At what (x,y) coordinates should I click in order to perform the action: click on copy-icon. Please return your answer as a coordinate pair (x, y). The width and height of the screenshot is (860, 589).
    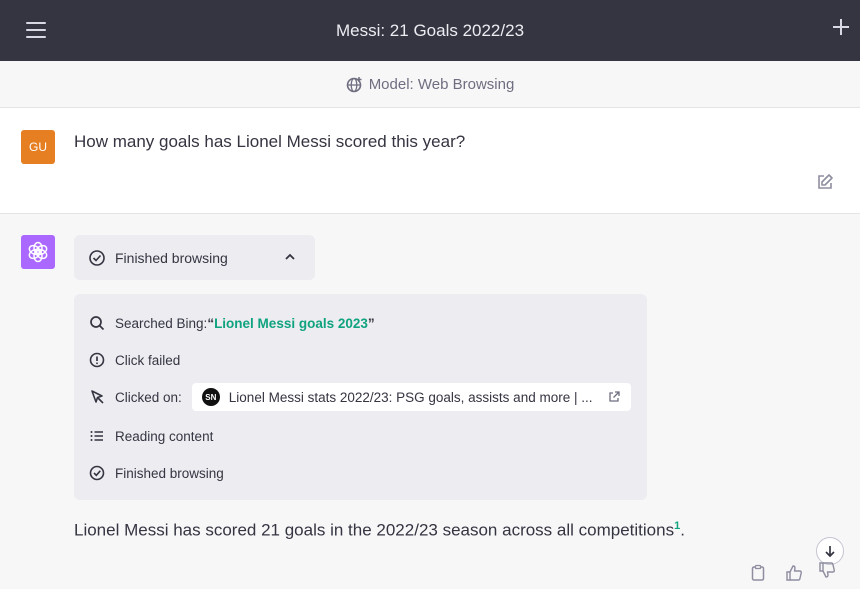
    Looking at the image, I should click on (758, 573).